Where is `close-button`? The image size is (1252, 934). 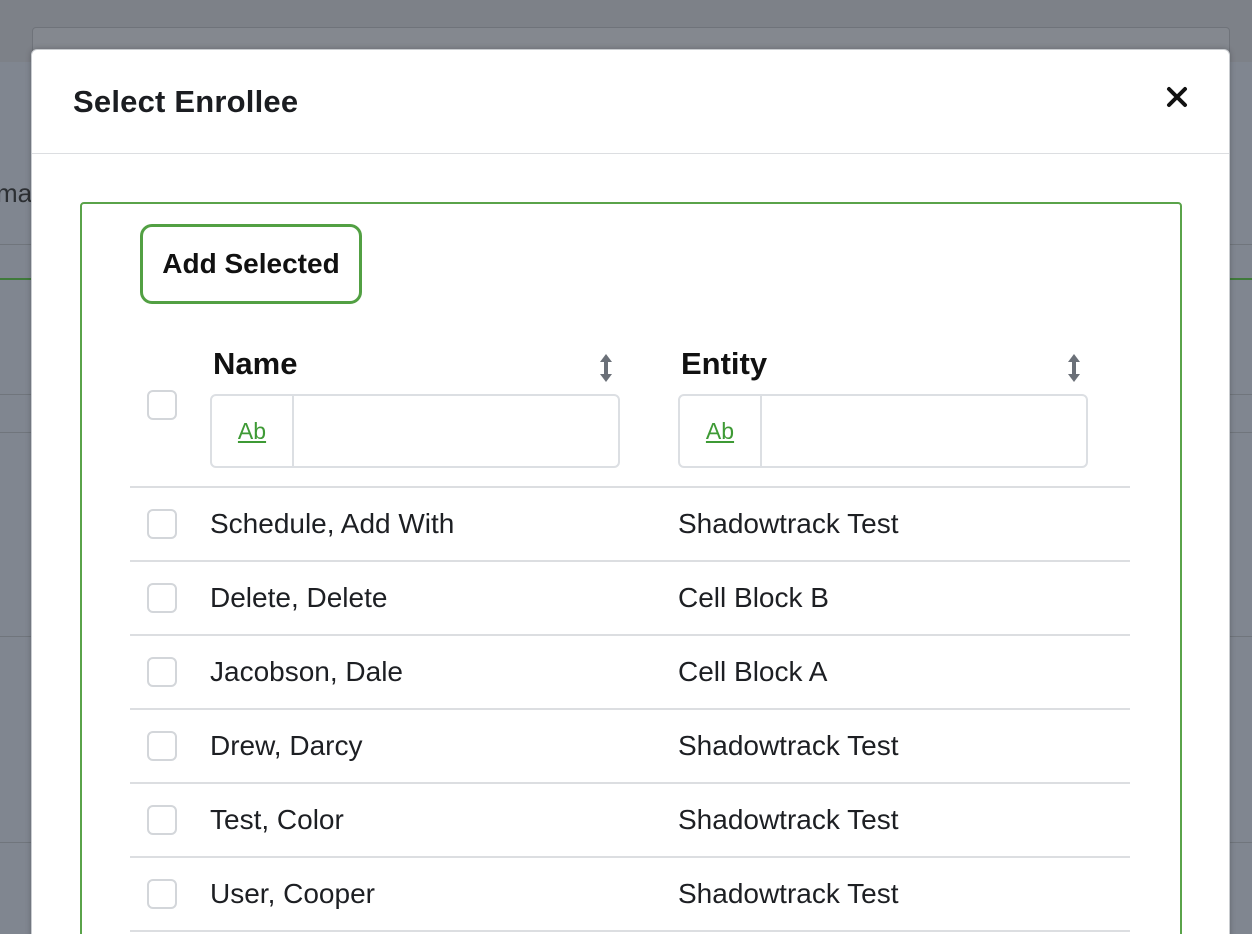 close-button is located at coordinates (1177, 97).